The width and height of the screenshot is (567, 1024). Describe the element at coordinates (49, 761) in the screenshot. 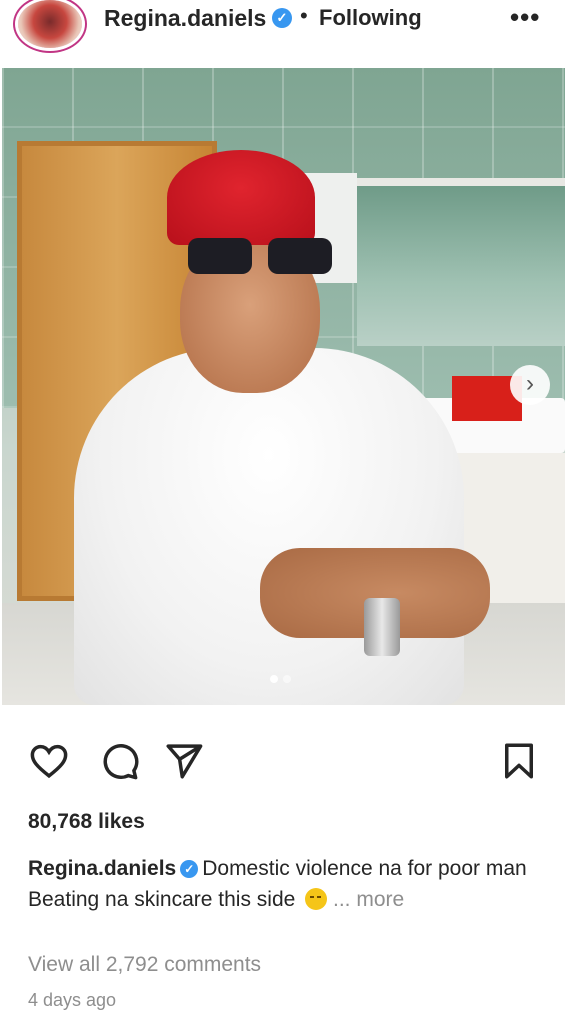

I see `heart-icon` at that location.